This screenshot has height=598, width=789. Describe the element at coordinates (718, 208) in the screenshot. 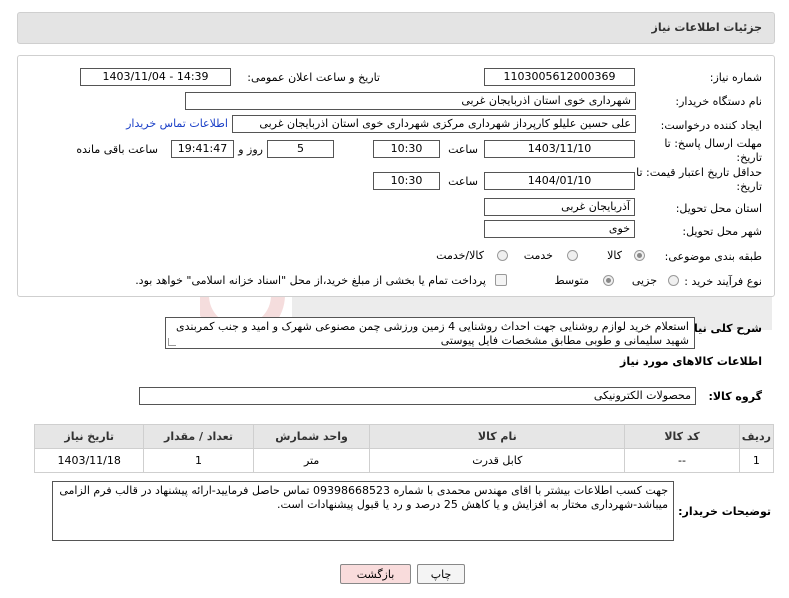

I see `province-label: استان محل تحویل:` at that location.